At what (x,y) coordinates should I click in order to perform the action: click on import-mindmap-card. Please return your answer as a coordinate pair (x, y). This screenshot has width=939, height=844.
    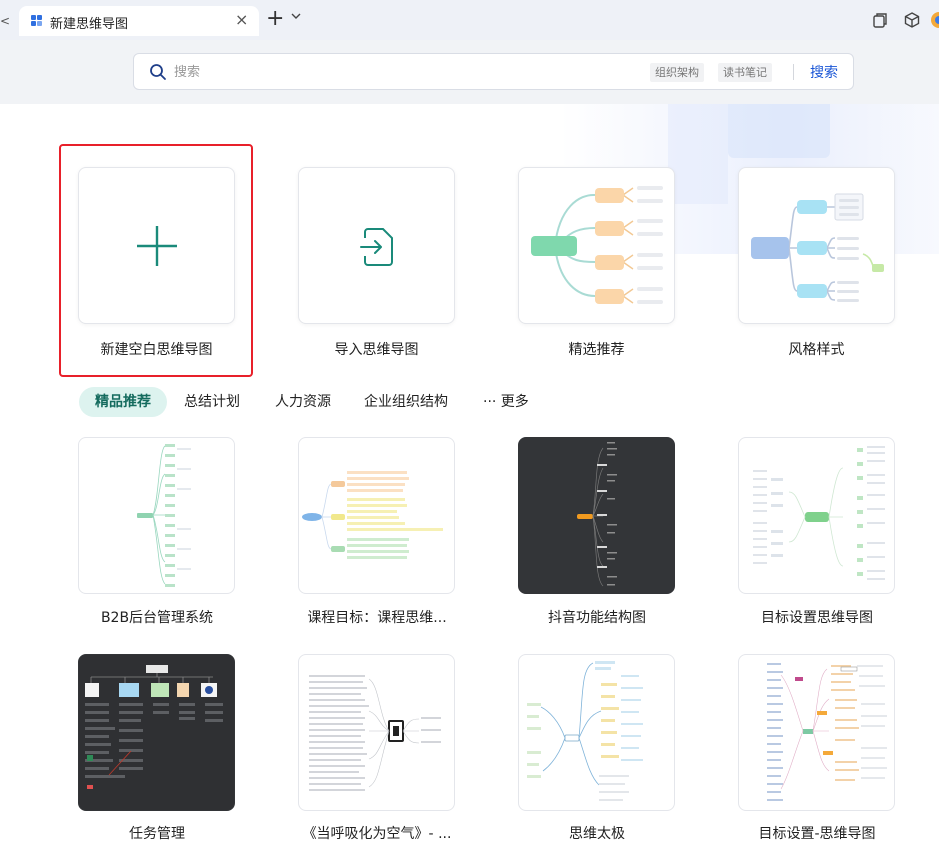
    Looking at the image, I should click on (376, 245).